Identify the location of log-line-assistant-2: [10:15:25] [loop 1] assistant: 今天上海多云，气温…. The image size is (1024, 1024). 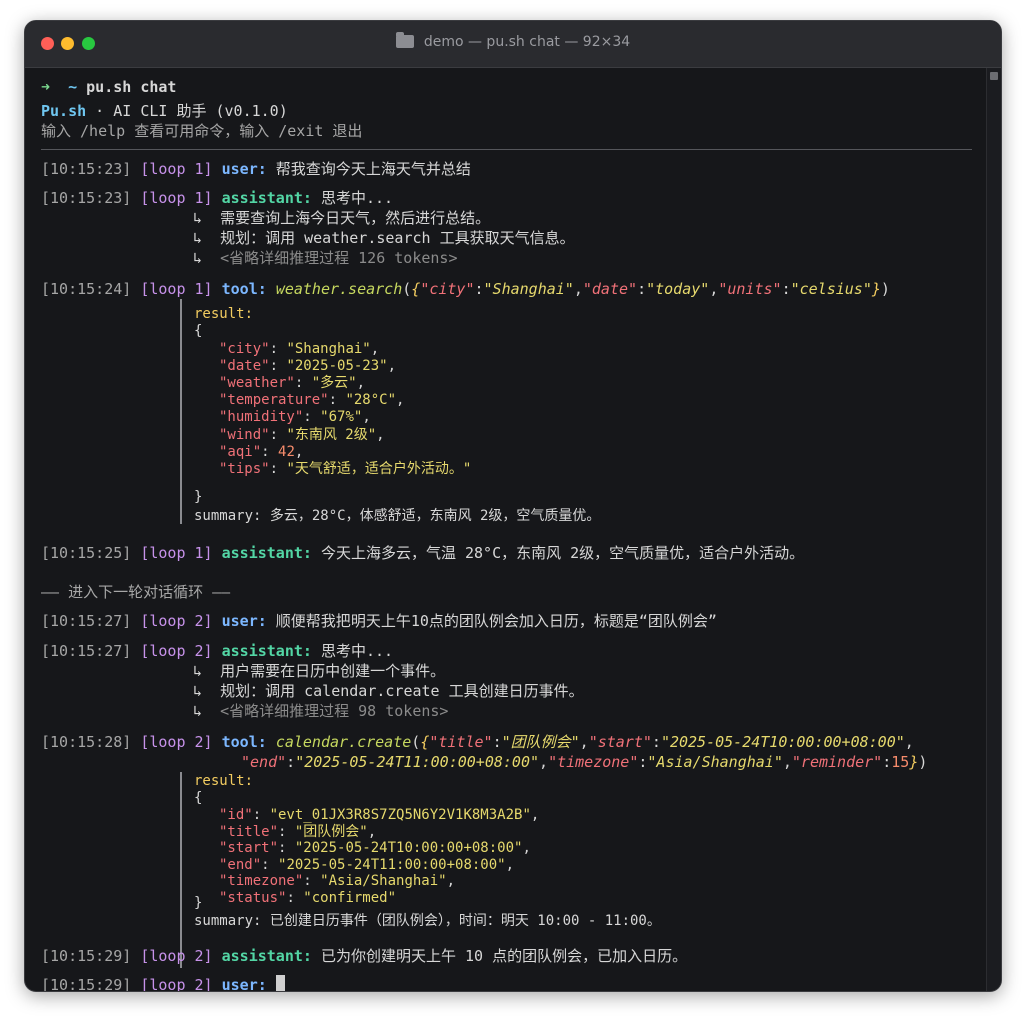
(423, 553).